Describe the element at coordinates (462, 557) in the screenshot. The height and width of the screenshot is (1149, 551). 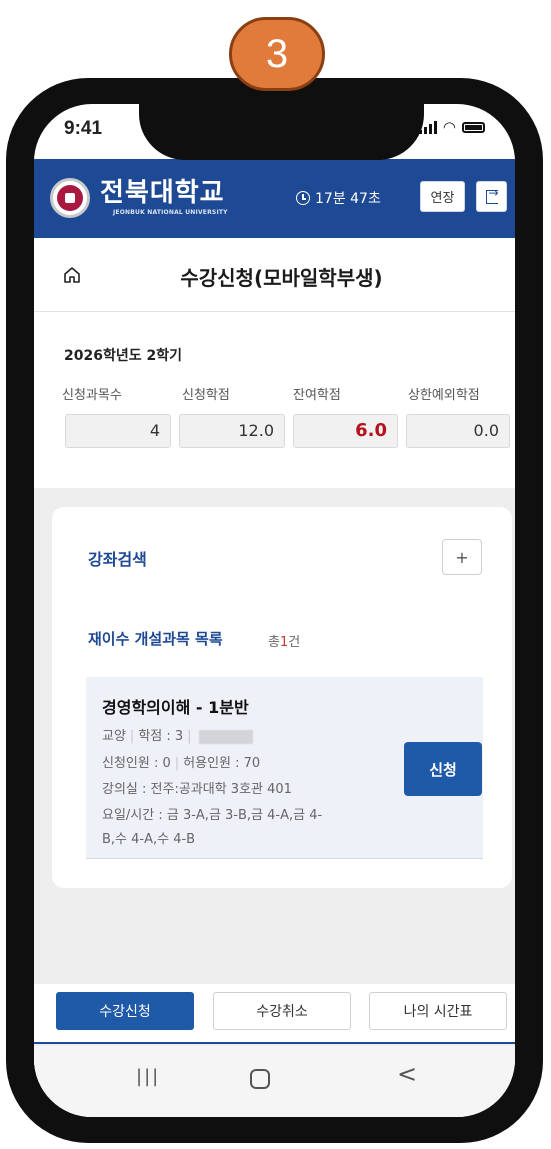
I see `expand-search-button: +` at that location.